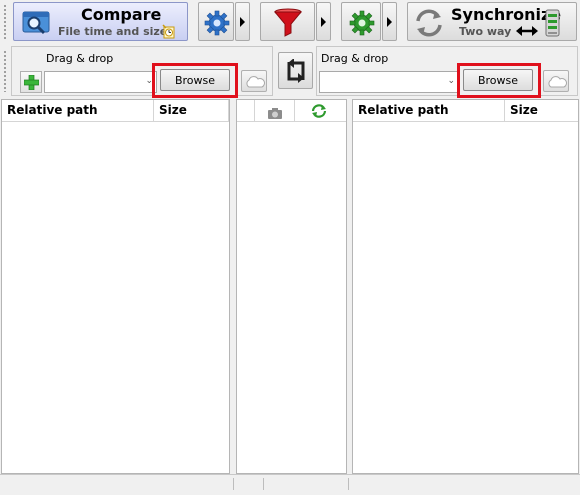  Describe the element at coordinates (195, 80) in the screenshot. I see `left-browse-highlight` at that location.